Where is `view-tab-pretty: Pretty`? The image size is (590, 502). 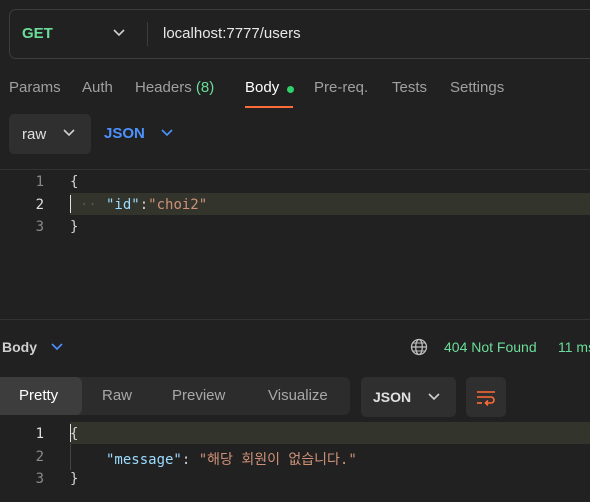 view-tab-pretty: Pretty is located at coordinates (38, 395).